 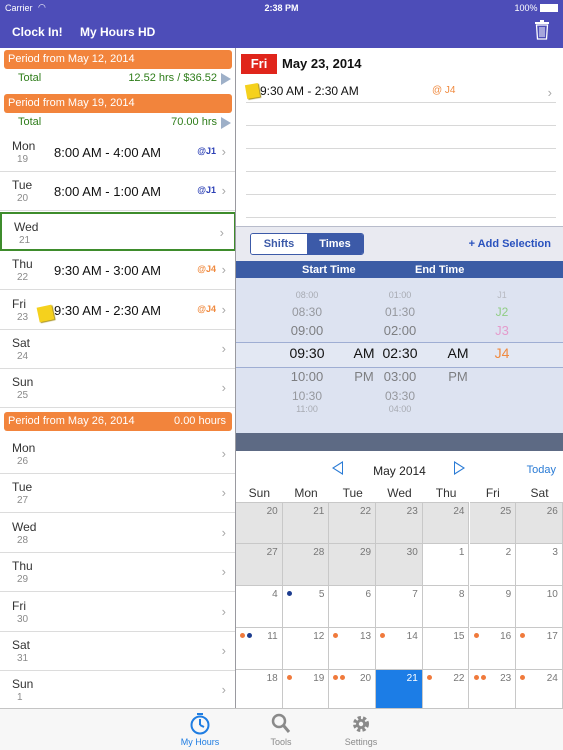 I want to click on tab-settings: Settings, so click(x=361, y=729).